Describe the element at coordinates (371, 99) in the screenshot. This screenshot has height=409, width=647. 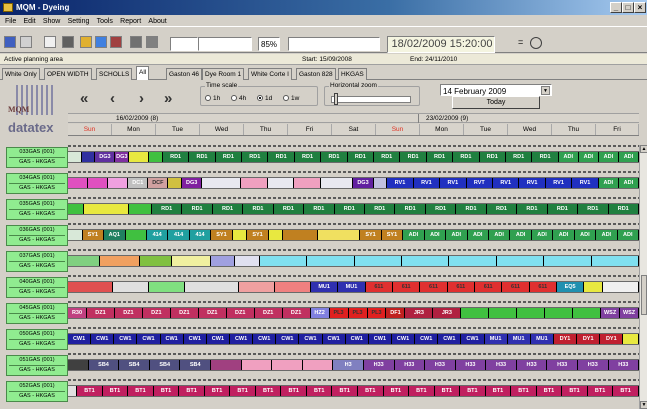
I see `horizontal-zoom-slider` at that location.